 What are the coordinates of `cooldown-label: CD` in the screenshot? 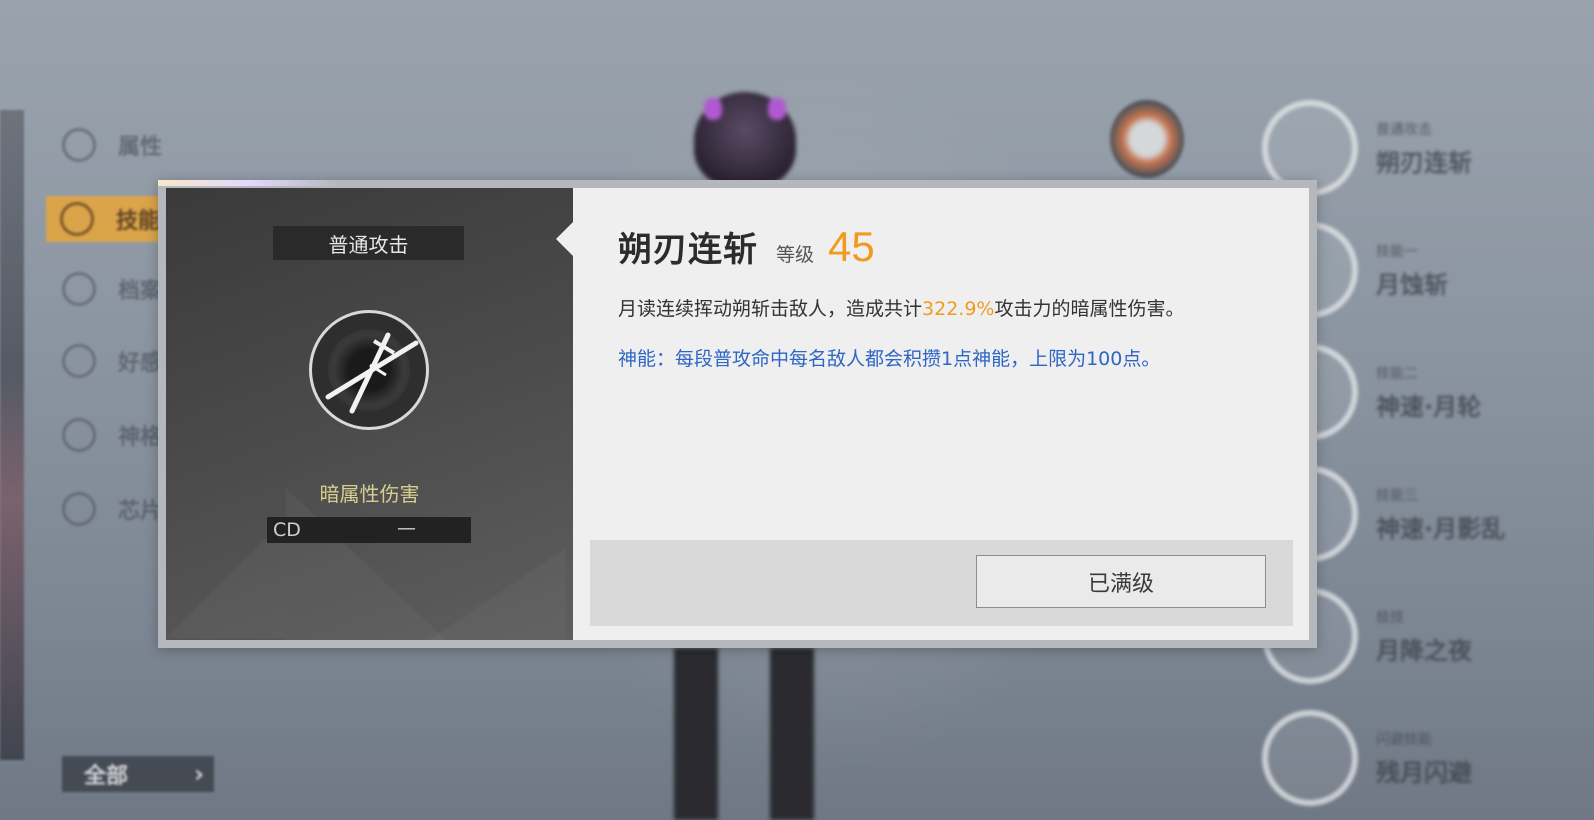 It's located at (287, 530).